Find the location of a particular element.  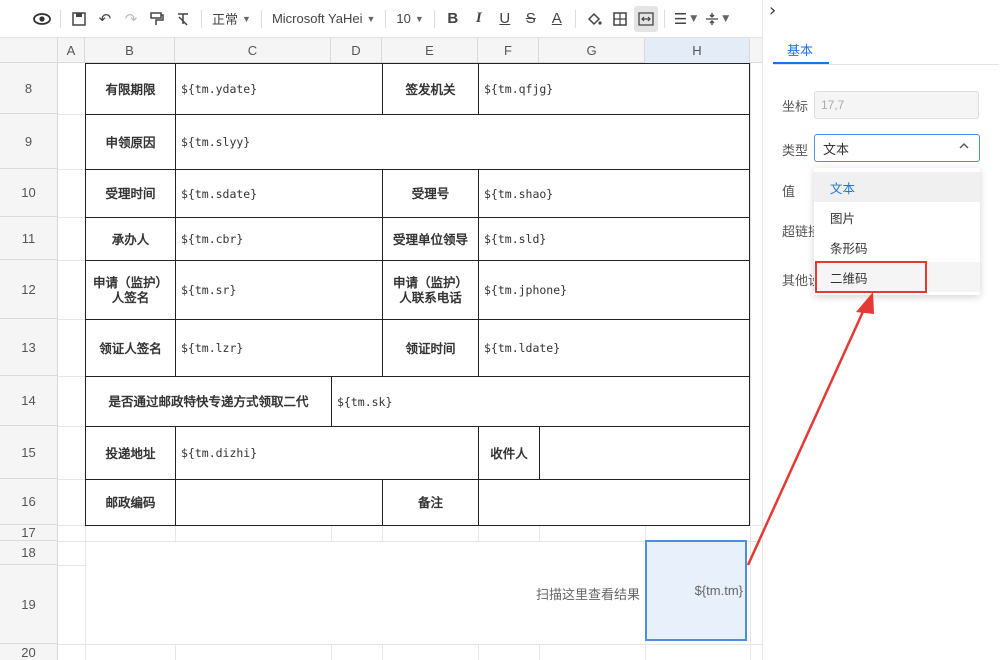

col-header-g: G is located at coordinates (592, 50).